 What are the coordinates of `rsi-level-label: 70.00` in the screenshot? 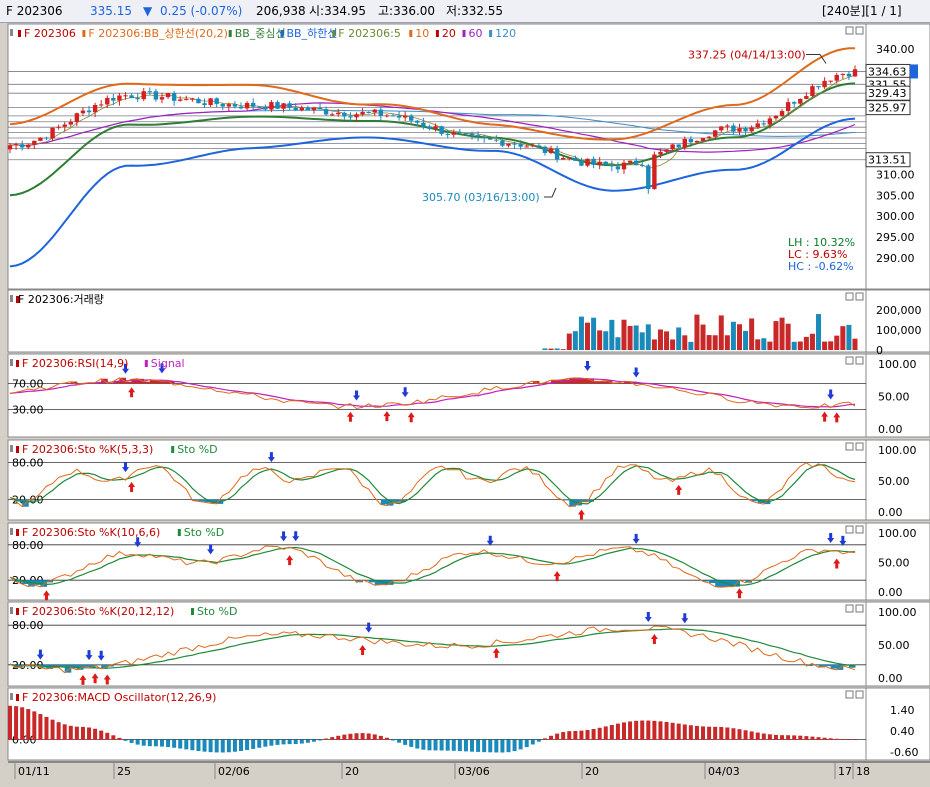 It's located at (28, 384).